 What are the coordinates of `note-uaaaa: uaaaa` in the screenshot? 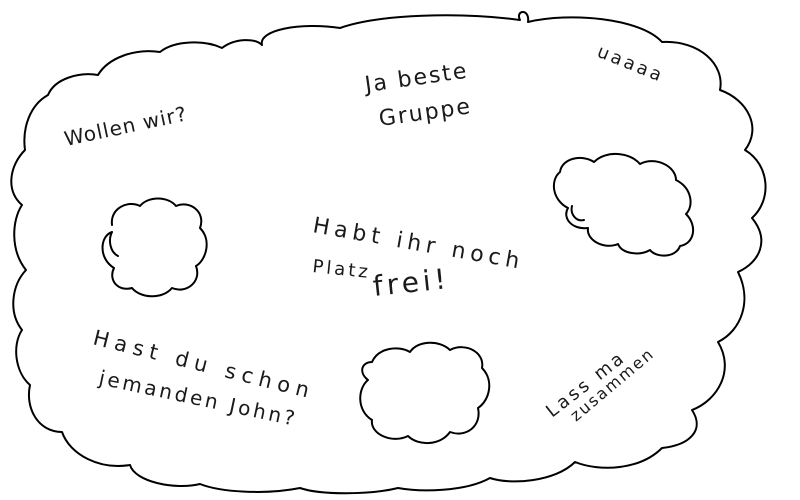 It's located at (630, 64).